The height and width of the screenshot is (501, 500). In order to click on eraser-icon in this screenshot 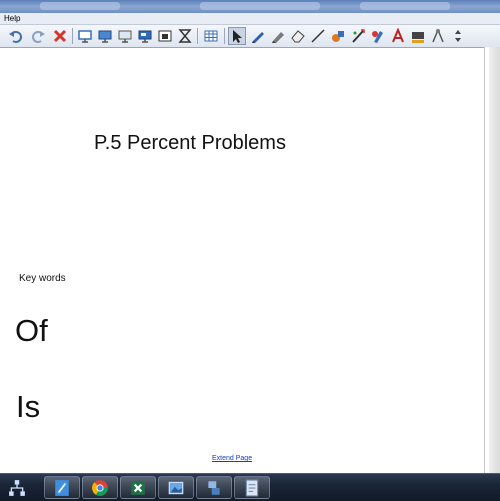, I will do `click(298, 36)`.